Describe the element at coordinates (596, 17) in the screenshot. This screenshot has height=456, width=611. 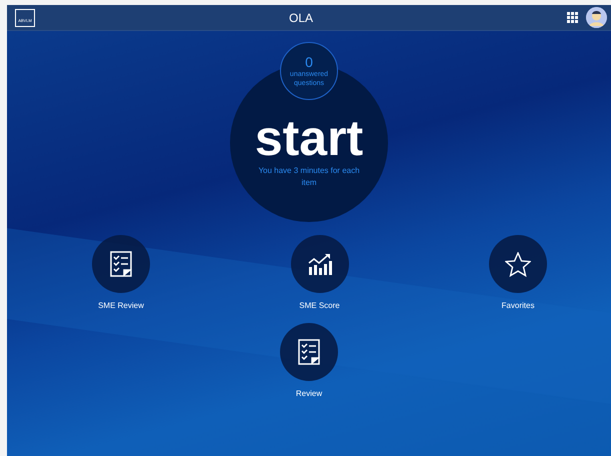
I see `avatar-icon` at that location.